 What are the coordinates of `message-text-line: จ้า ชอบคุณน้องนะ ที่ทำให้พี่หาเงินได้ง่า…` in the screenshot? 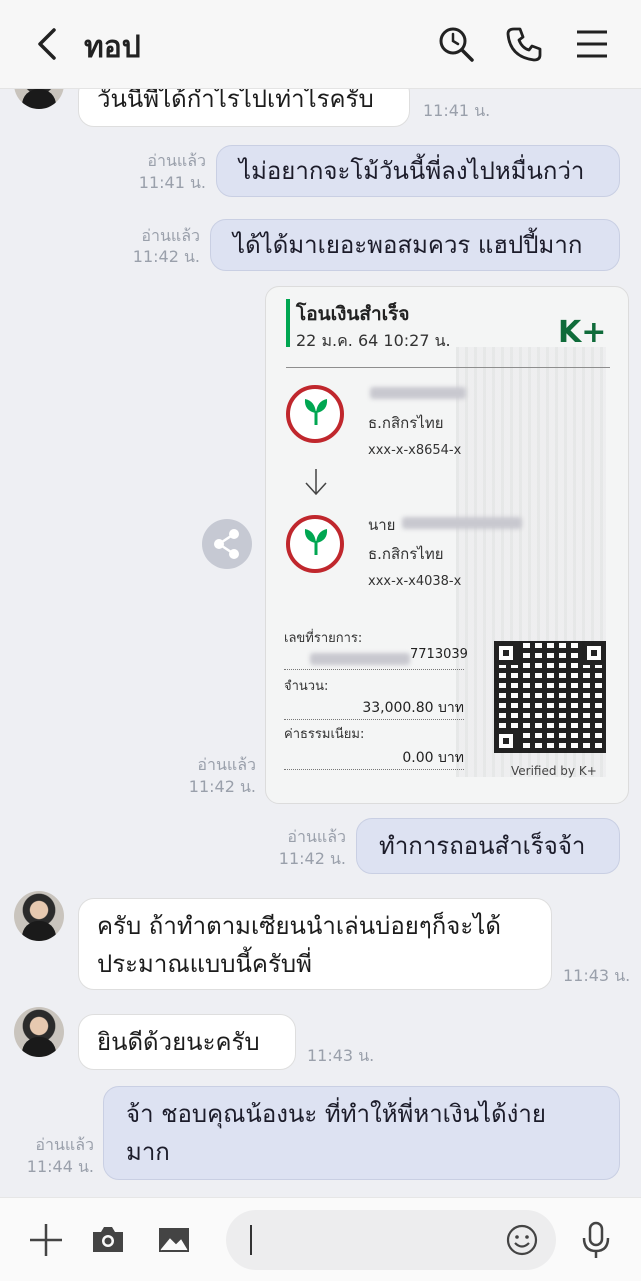 It's located at (336, 1114).